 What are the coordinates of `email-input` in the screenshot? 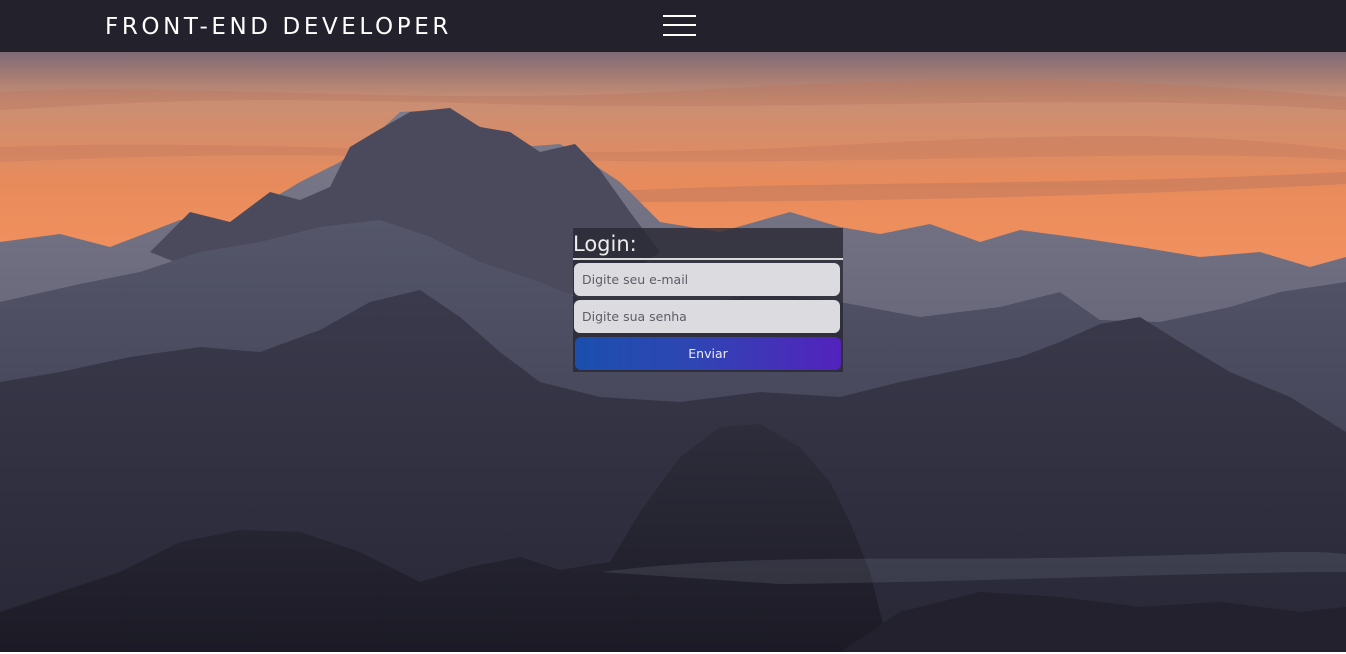 It's located at (707, 279).